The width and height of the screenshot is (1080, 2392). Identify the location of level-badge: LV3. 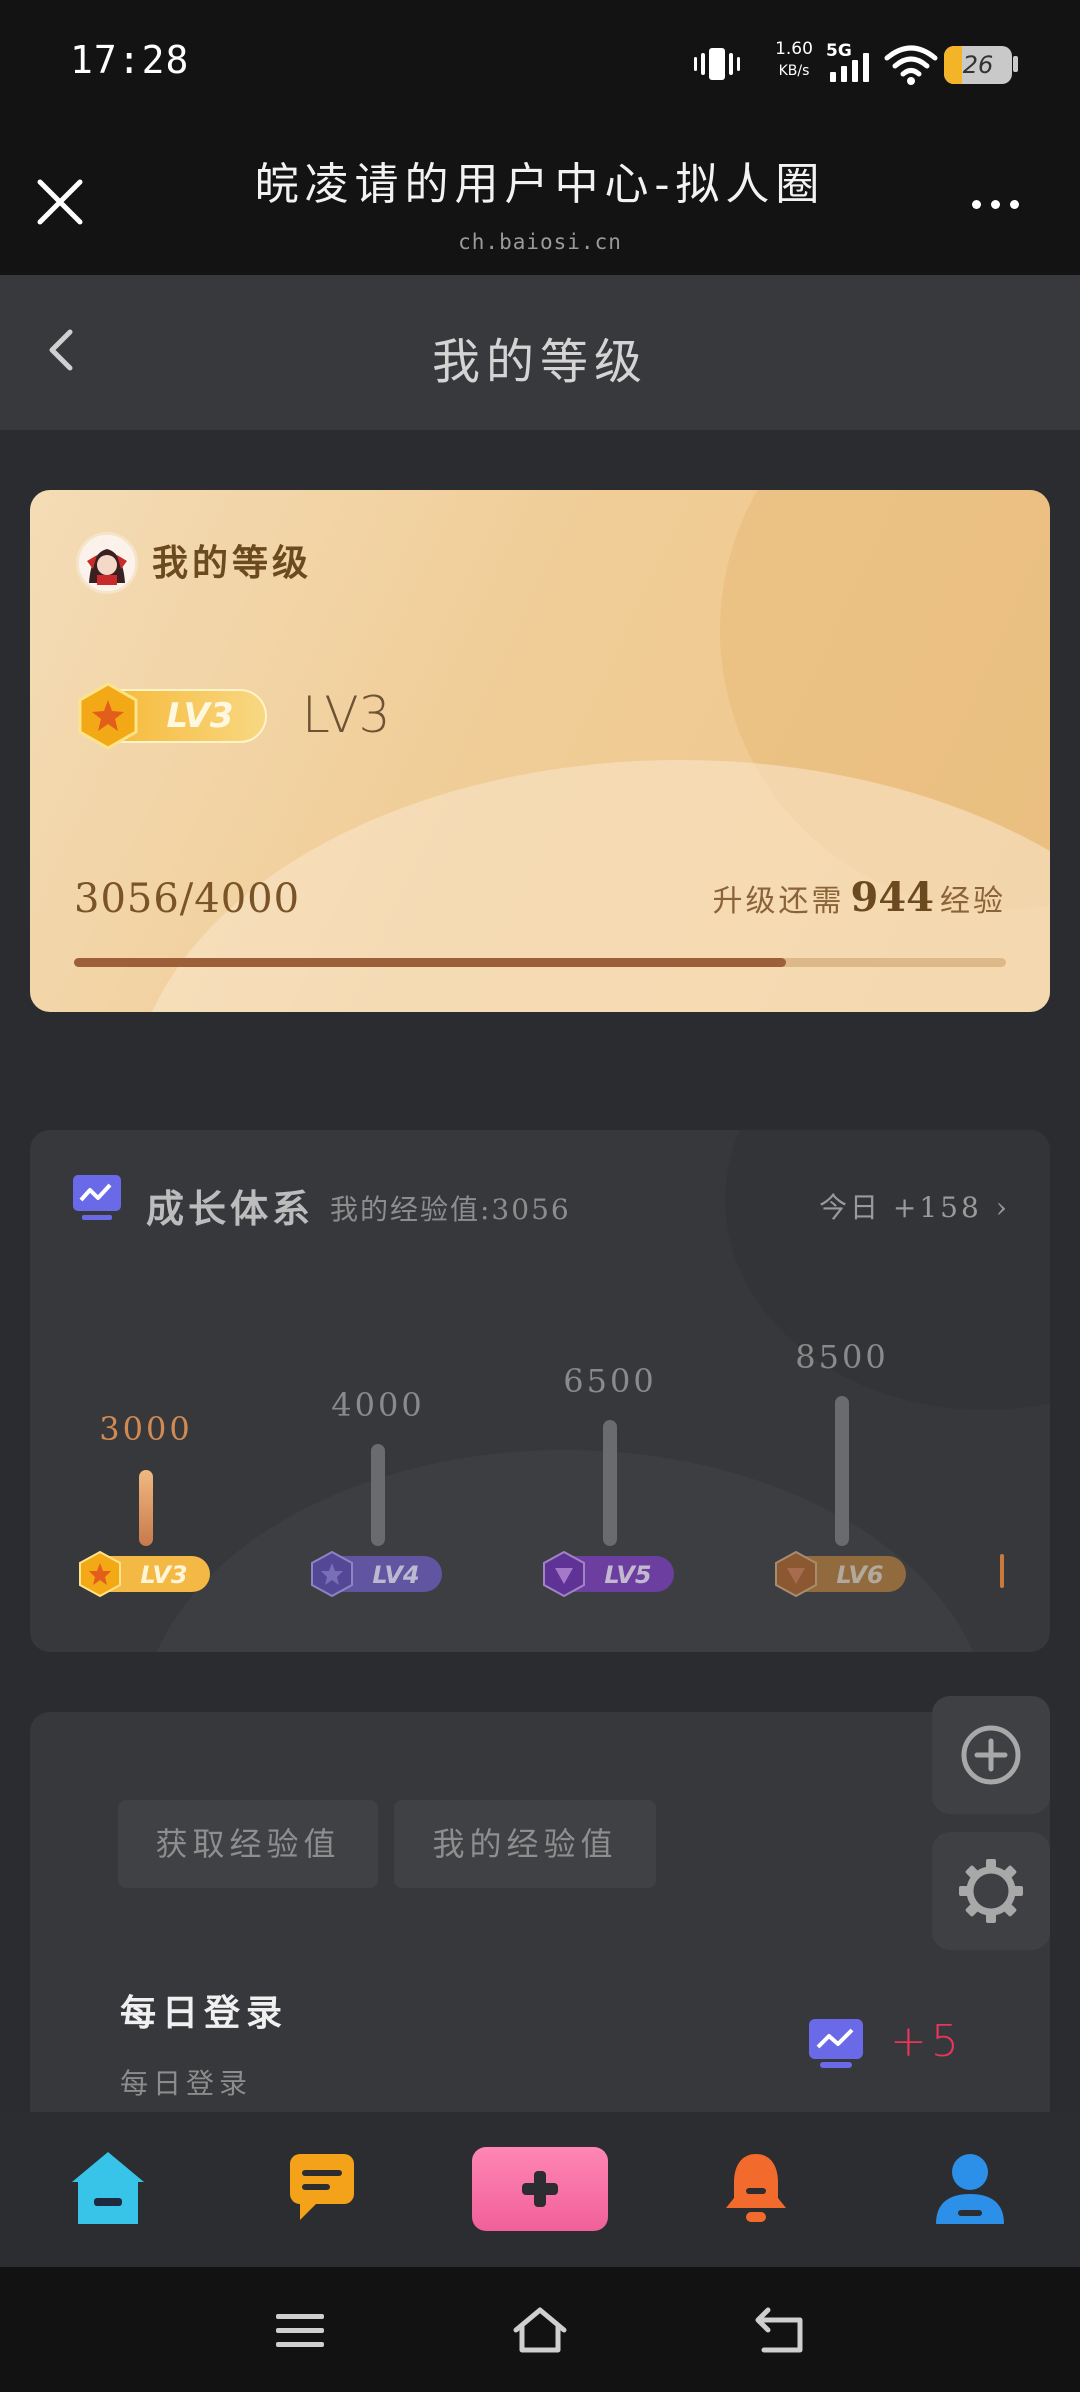
(172, 716).